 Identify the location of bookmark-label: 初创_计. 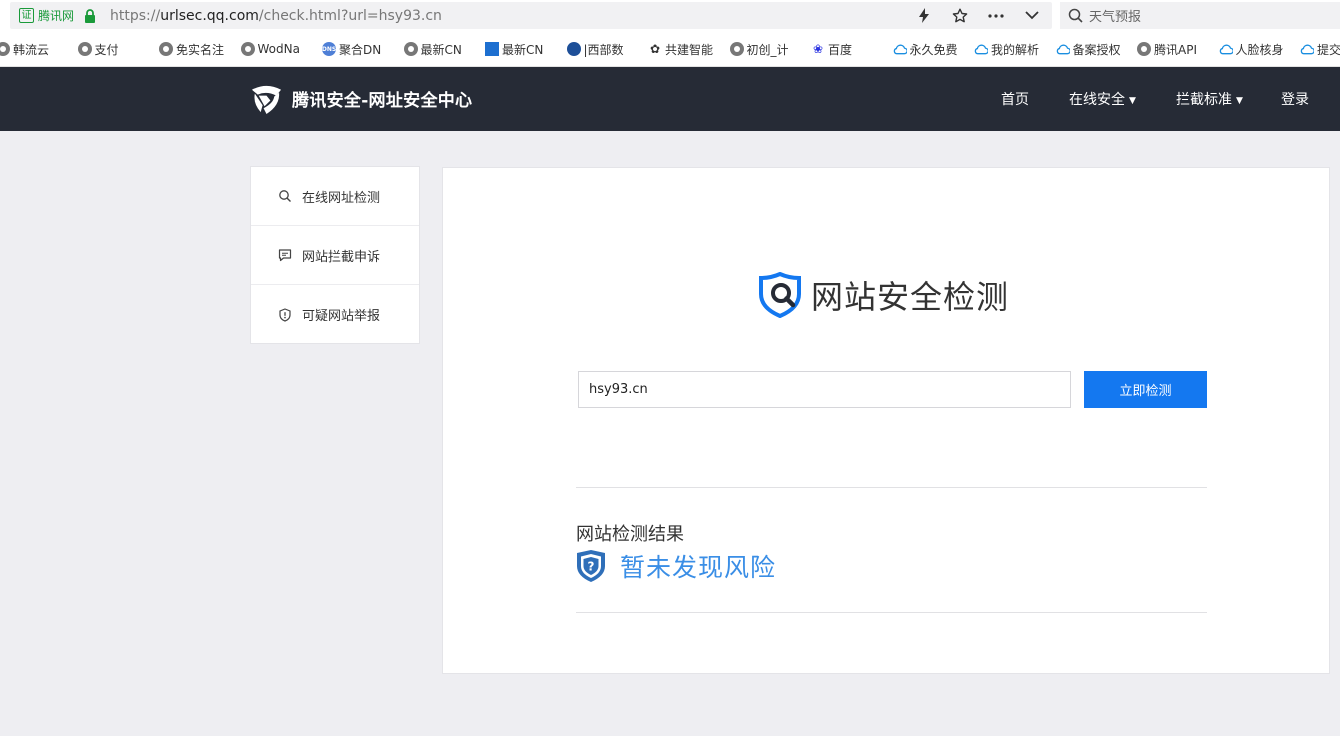
(767, 49).